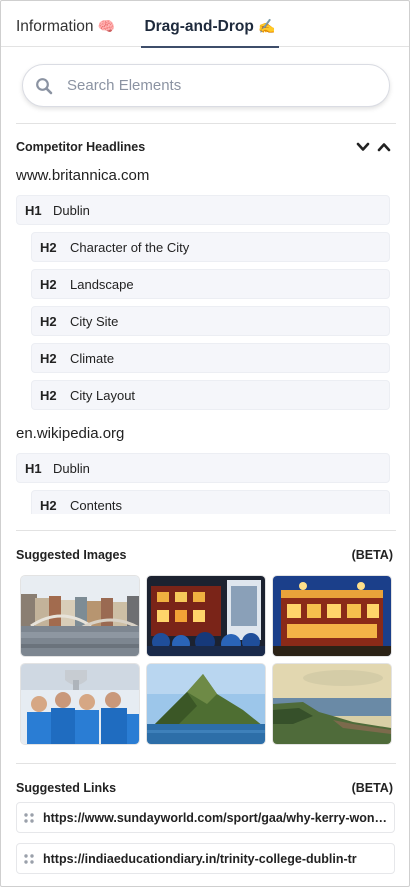 The height and width of the screenshot is (887, 410). I want to click on heading-text: Climate, so click(92, 358).